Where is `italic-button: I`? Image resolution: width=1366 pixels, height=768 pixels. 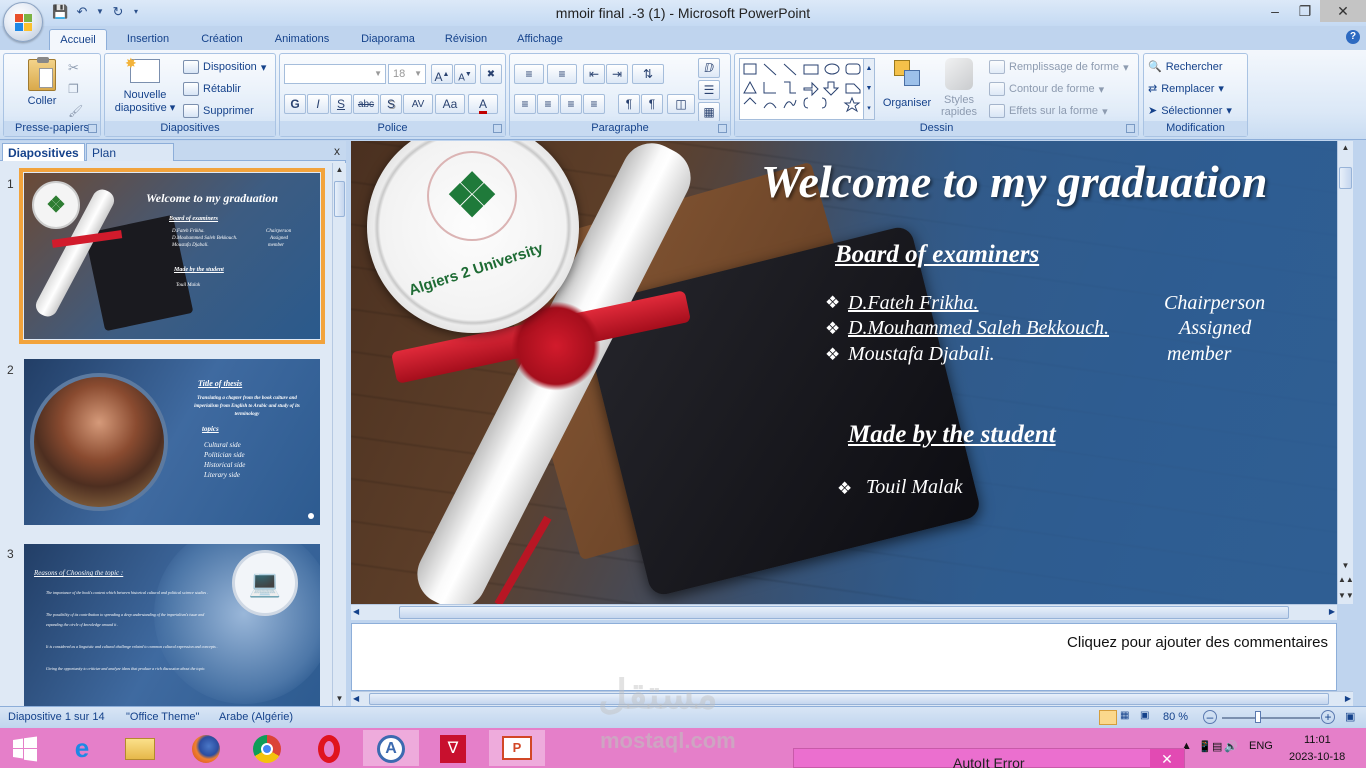
italic-button: I is located at coordinates (318, 104).